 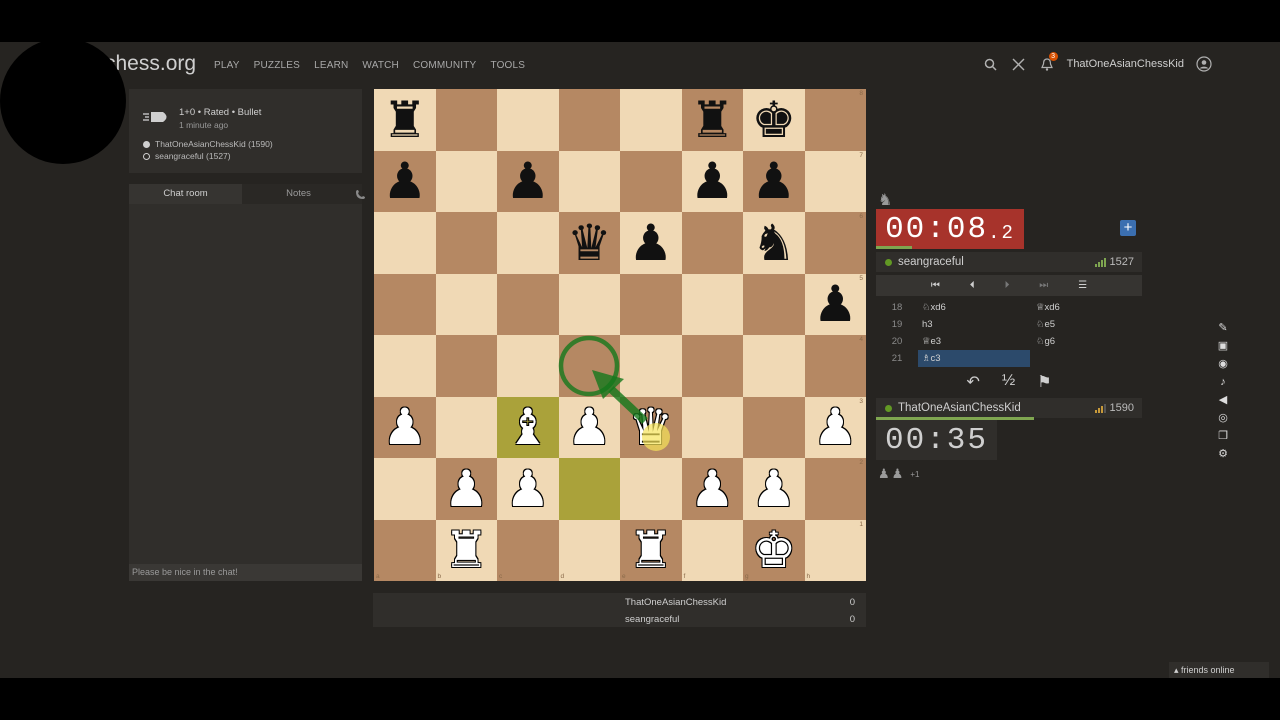 I want to click on square-d2, so click(x=589, y=489).